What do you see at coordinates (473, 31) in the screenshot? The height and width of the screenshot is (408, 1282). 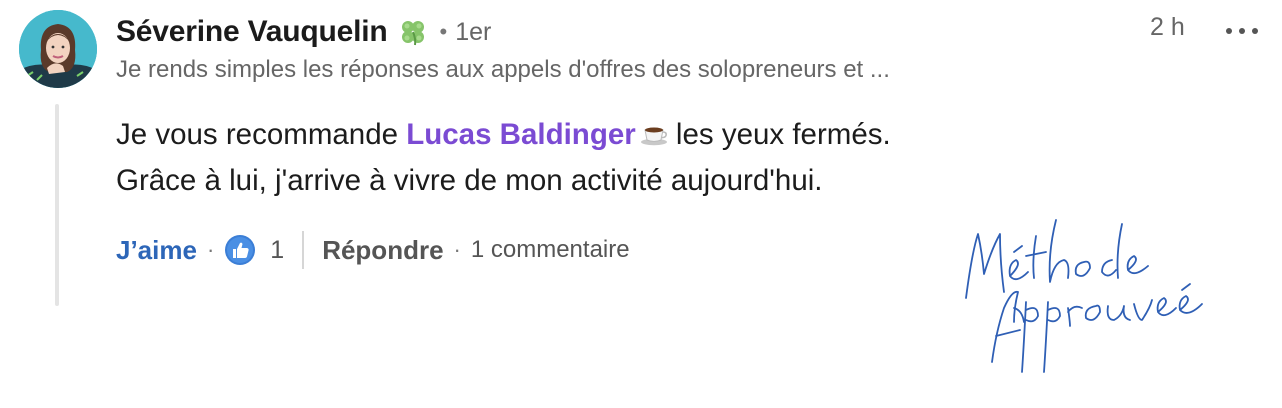 I see `connection-degree: 1er` at bounding box center [473, 31].